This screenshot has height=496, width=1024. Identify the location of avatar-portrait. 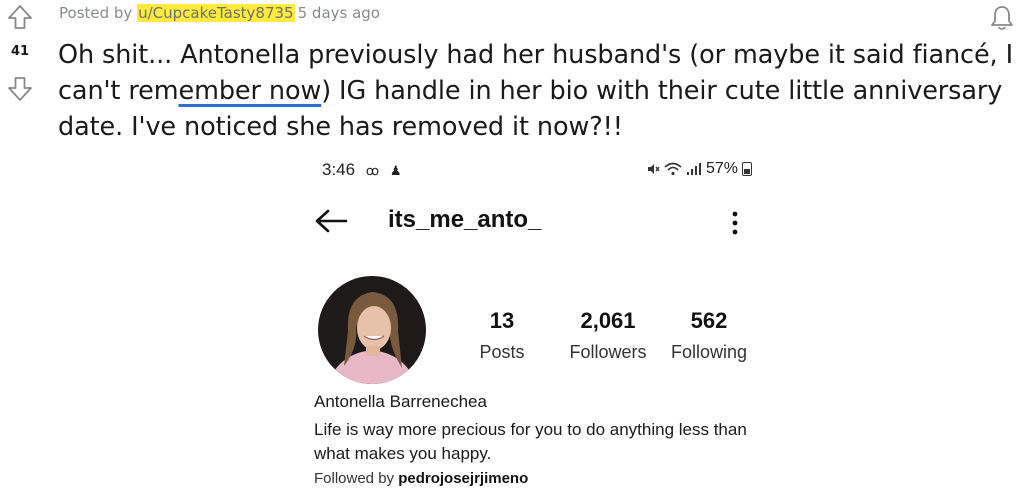
(372, 330).